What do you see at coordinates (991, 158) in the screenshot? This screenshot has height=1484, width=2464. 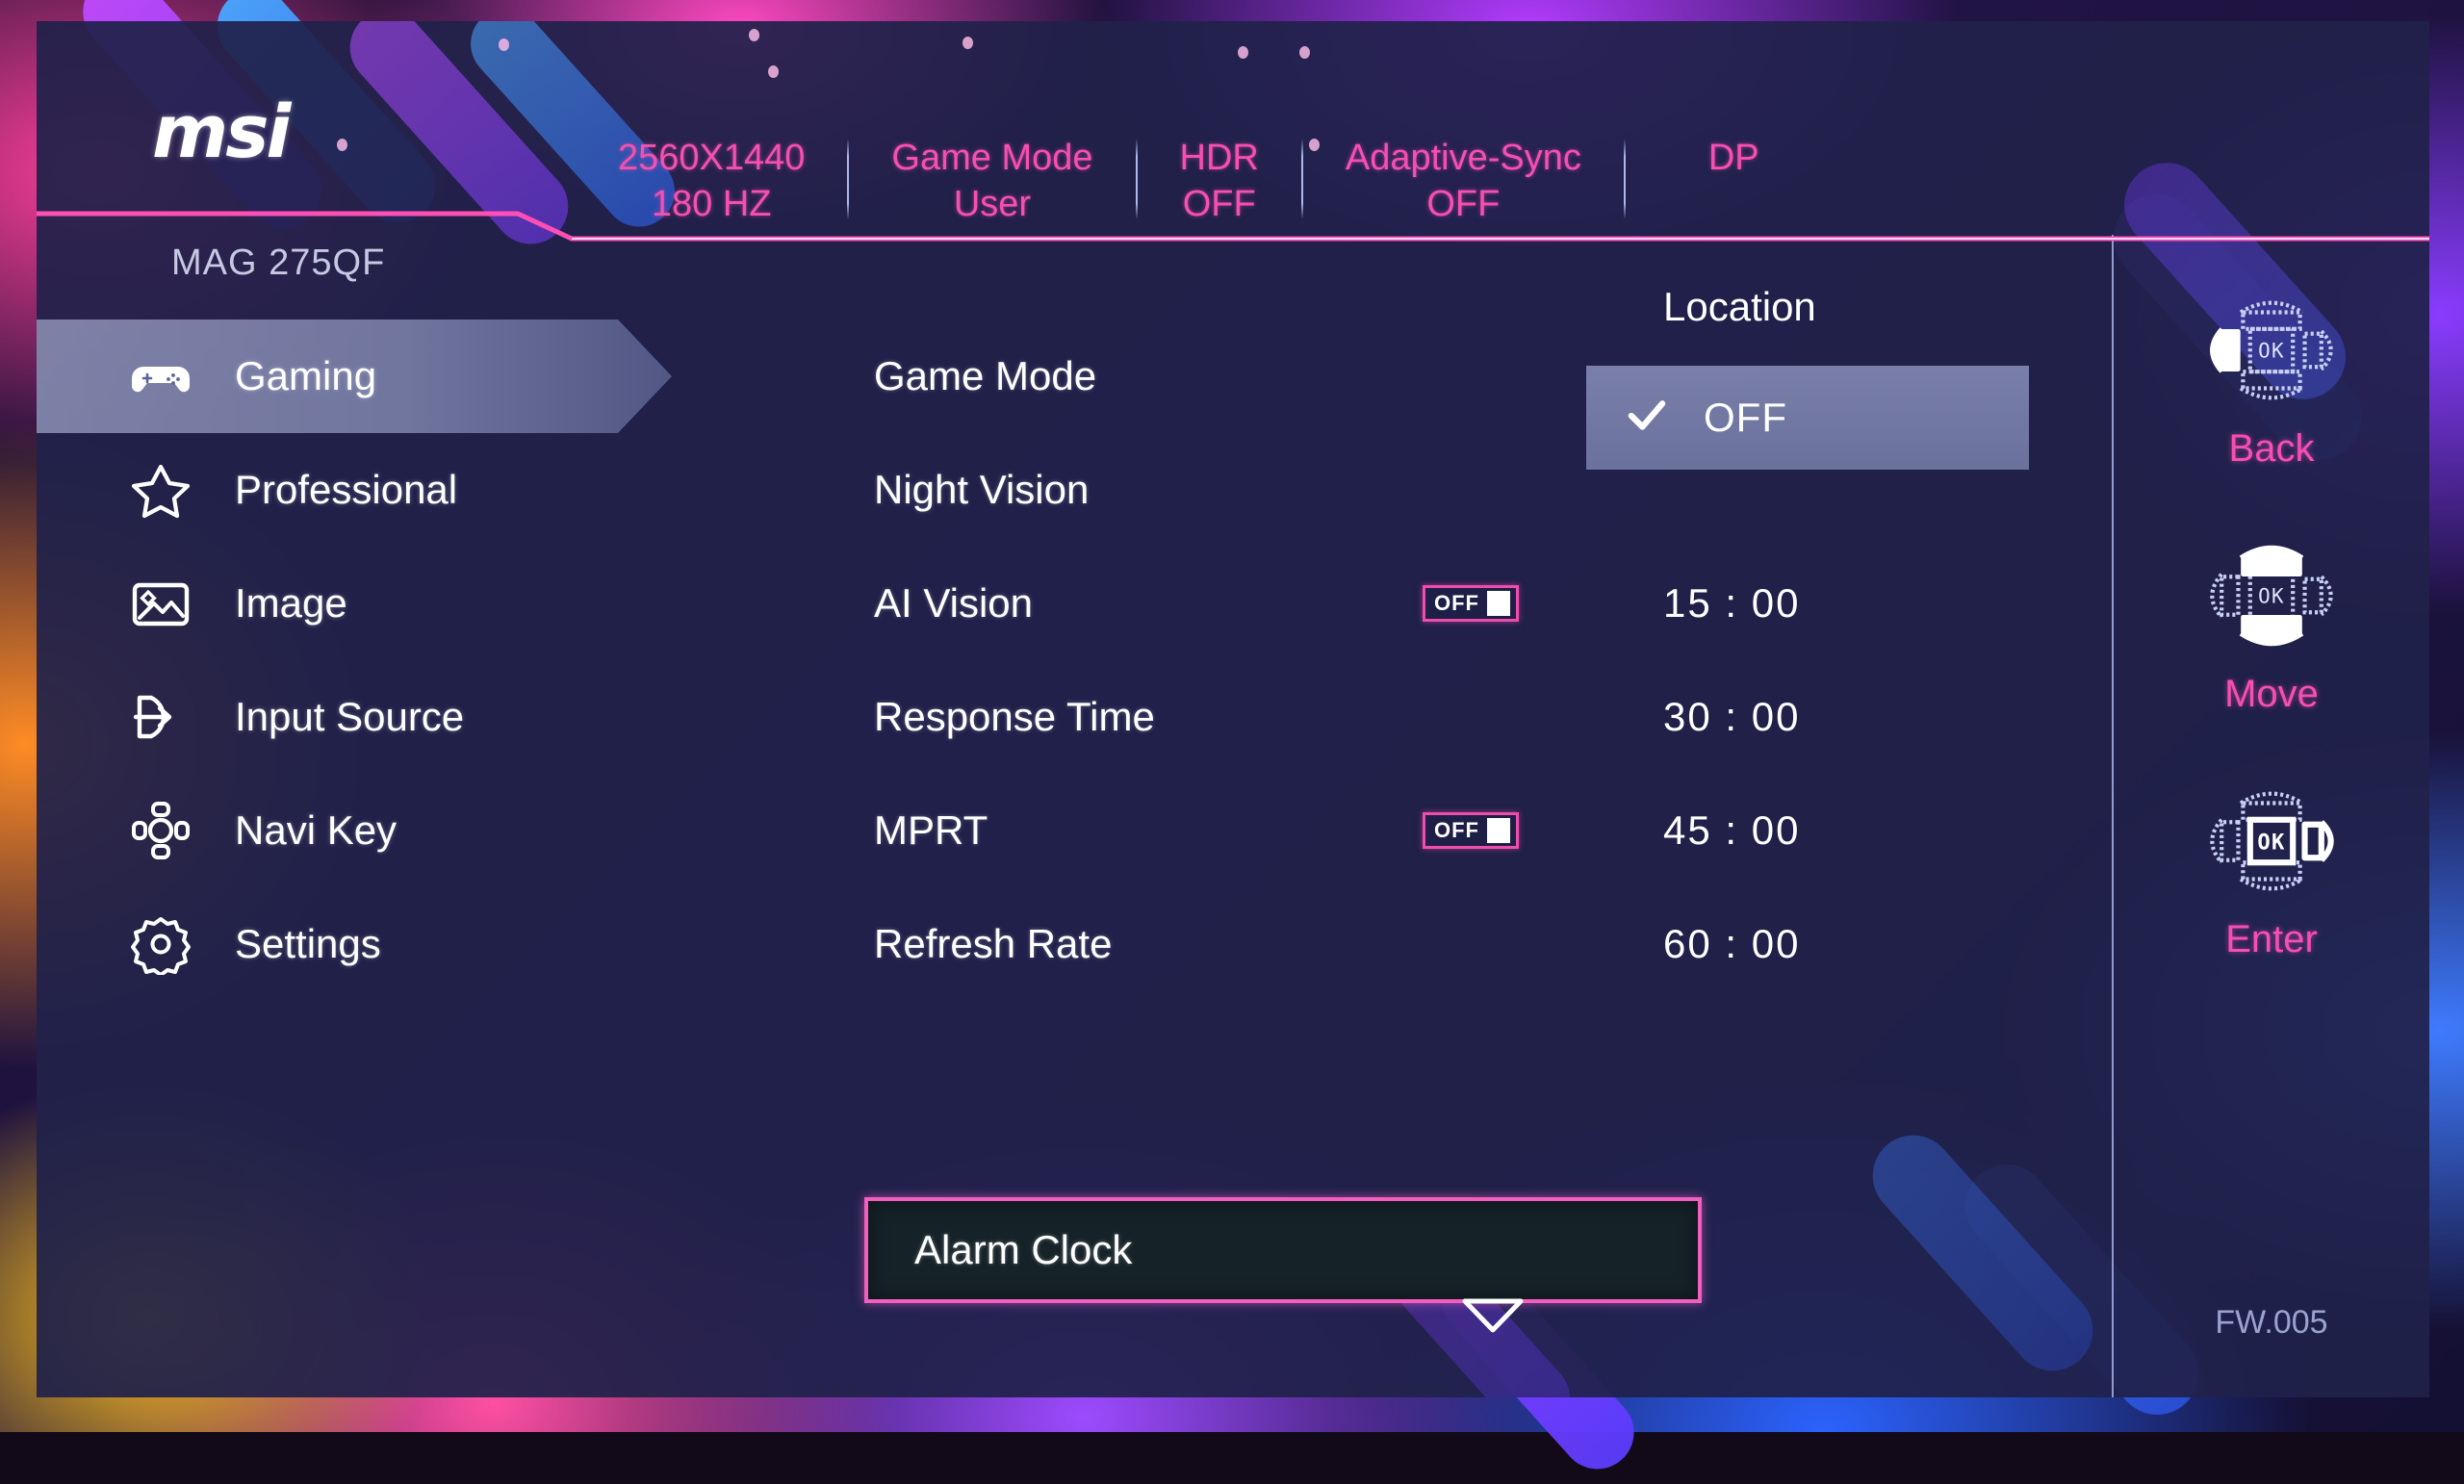 I see `status-title: Game Mode` at bounding box center [991, 158].